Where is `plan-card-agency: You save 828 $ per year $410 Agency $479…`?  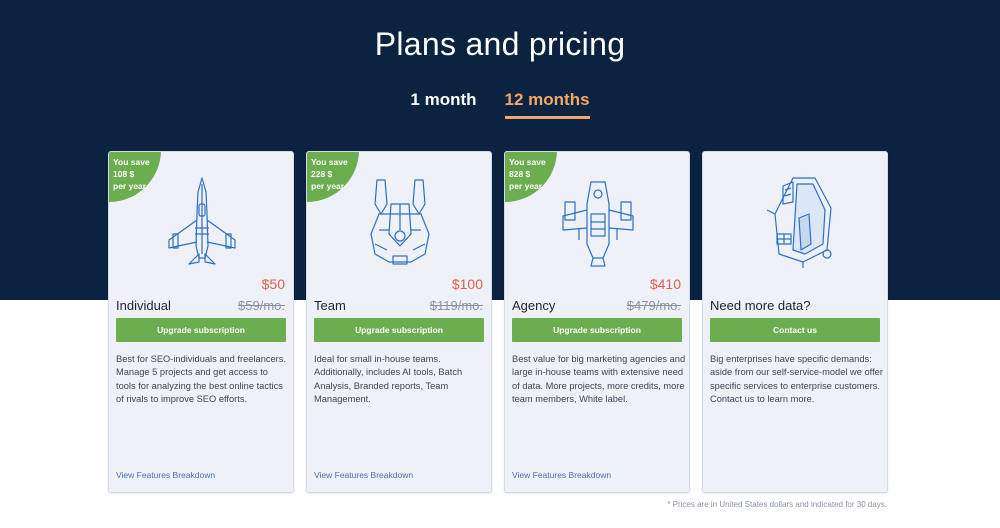 plan-card-agency: You save 828 $ per year $410 Agency $479… is located at coordinates (597, 322).